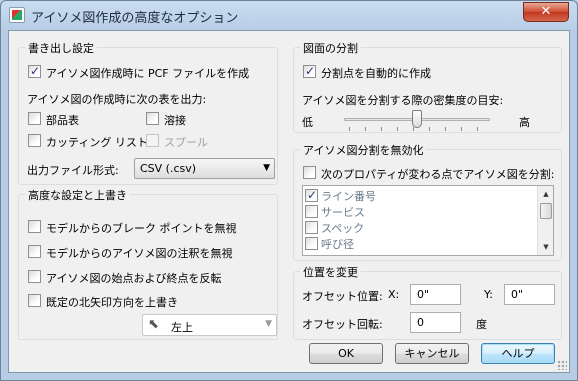 Image resolution: width=578 pixels, height=381 pixels. I want to click on y-label: Y:, so click(488, 294).